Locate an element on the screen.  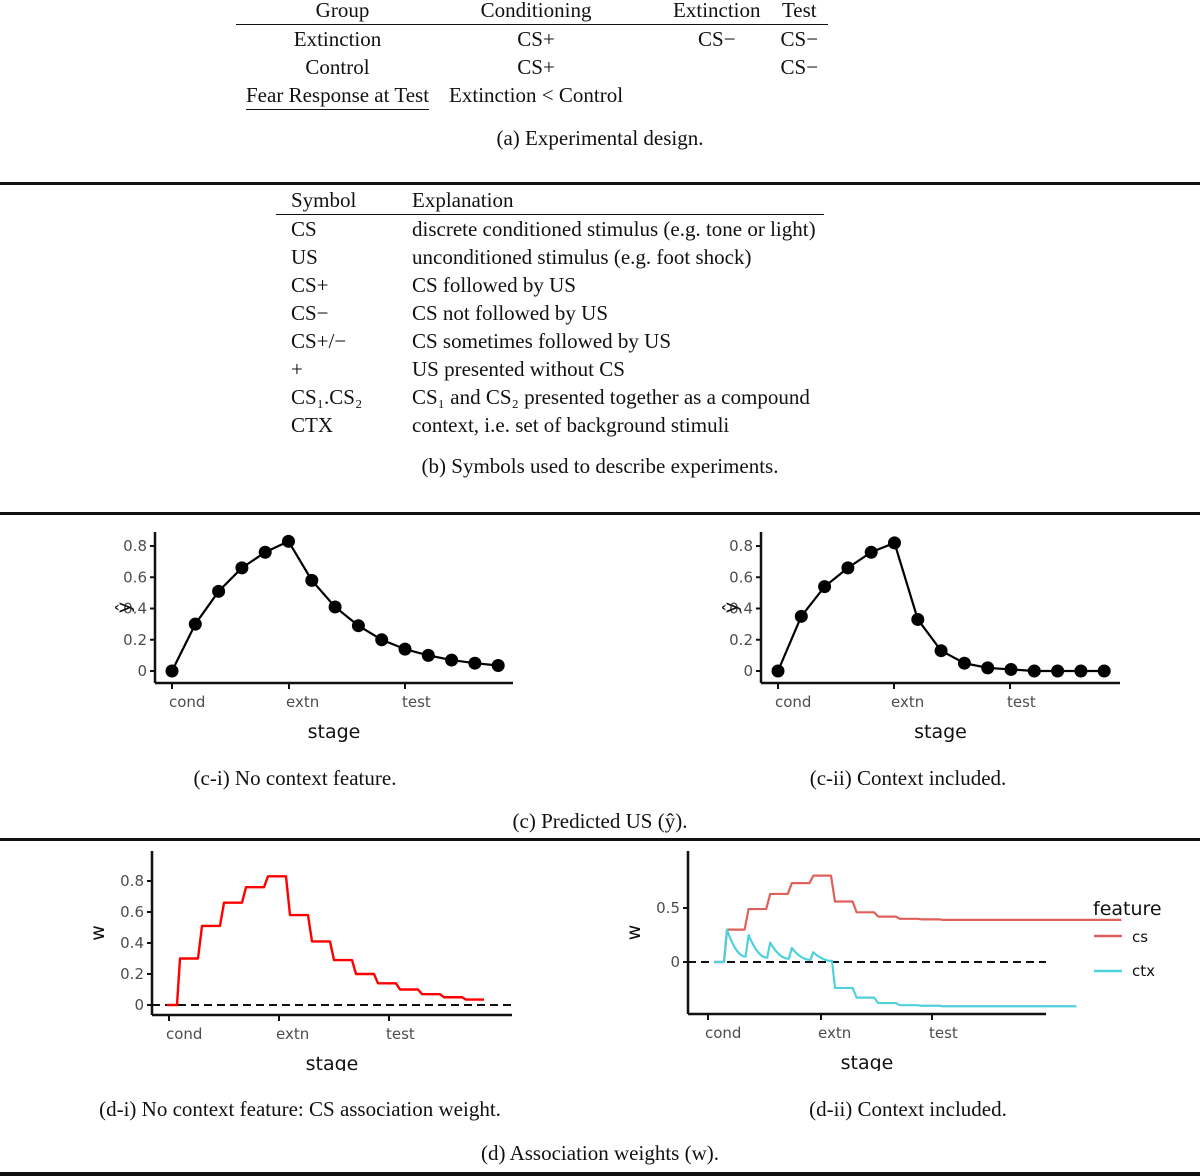
caption-c-ii: (c-ii) Context included. is located at coordinates (908, 778).